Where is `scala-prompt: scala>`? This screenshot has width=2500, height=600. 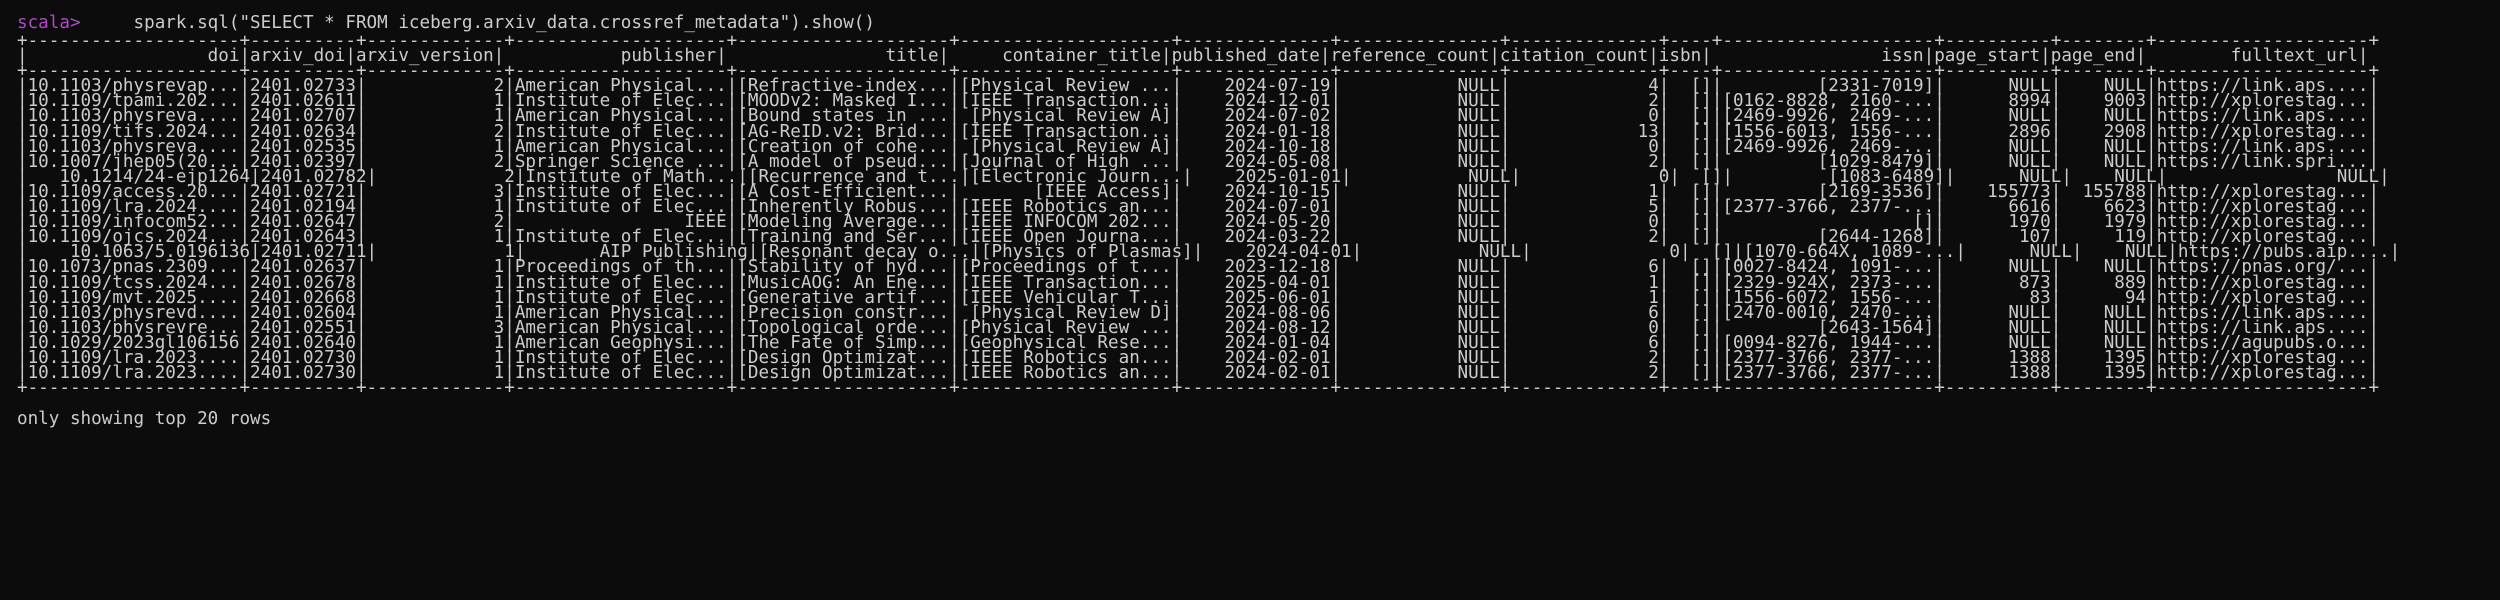
scala-prompt: scala> is located at coordinates (49, 23).